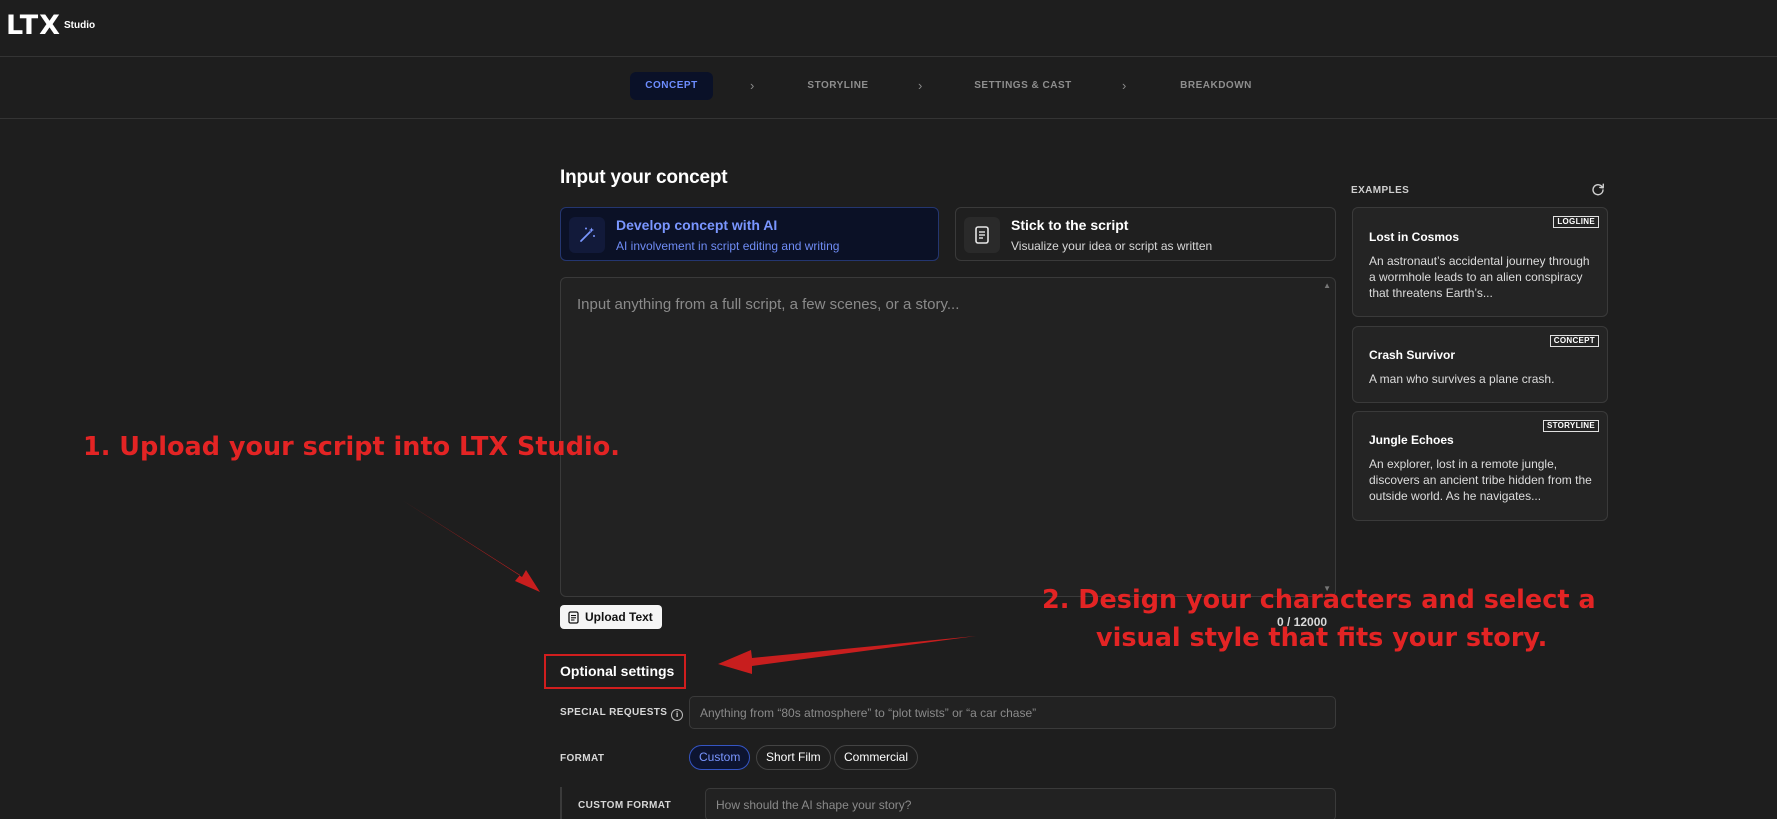 This screenshot has width=1777, height=819. Describe the element at coordinates (720, 757) in the screenshot. I see `format-chip-custom: Custom` at that location.